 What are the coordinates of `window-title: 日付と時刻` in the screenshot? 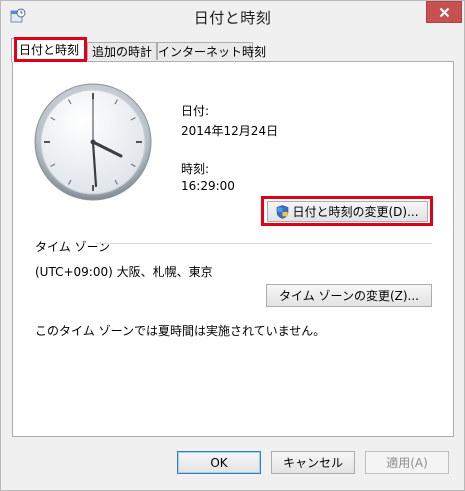 It's located at (232, 18).